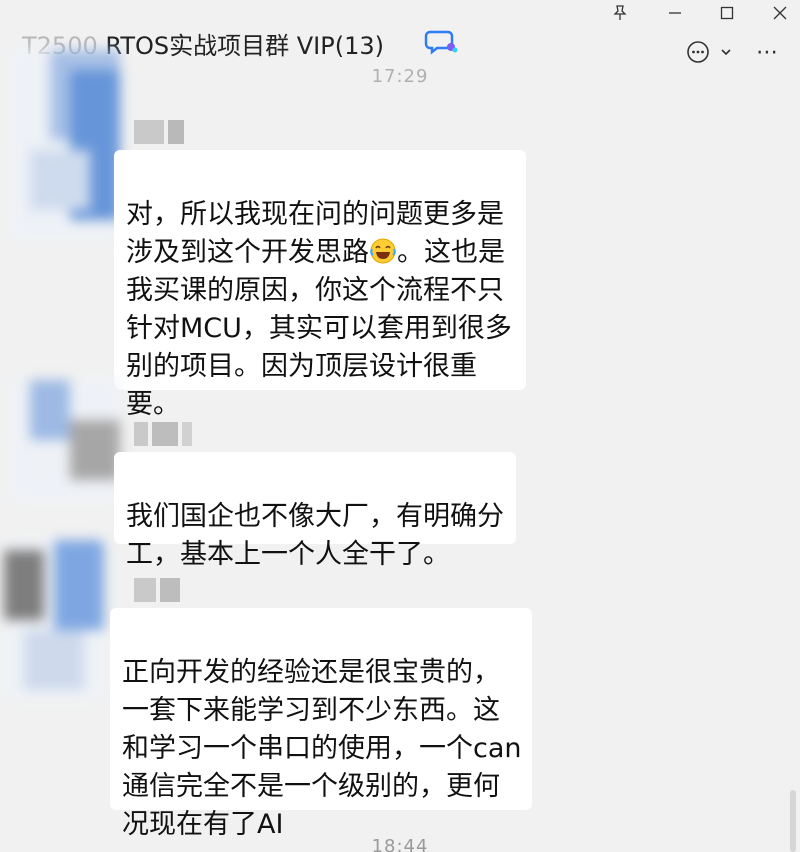 This screenshot has width=800, height=852. What do you see at coordinates (247, 252) in the screenshot?
I see `message-line: 涉及到这个开发思路` at bounding box center [247, 252].